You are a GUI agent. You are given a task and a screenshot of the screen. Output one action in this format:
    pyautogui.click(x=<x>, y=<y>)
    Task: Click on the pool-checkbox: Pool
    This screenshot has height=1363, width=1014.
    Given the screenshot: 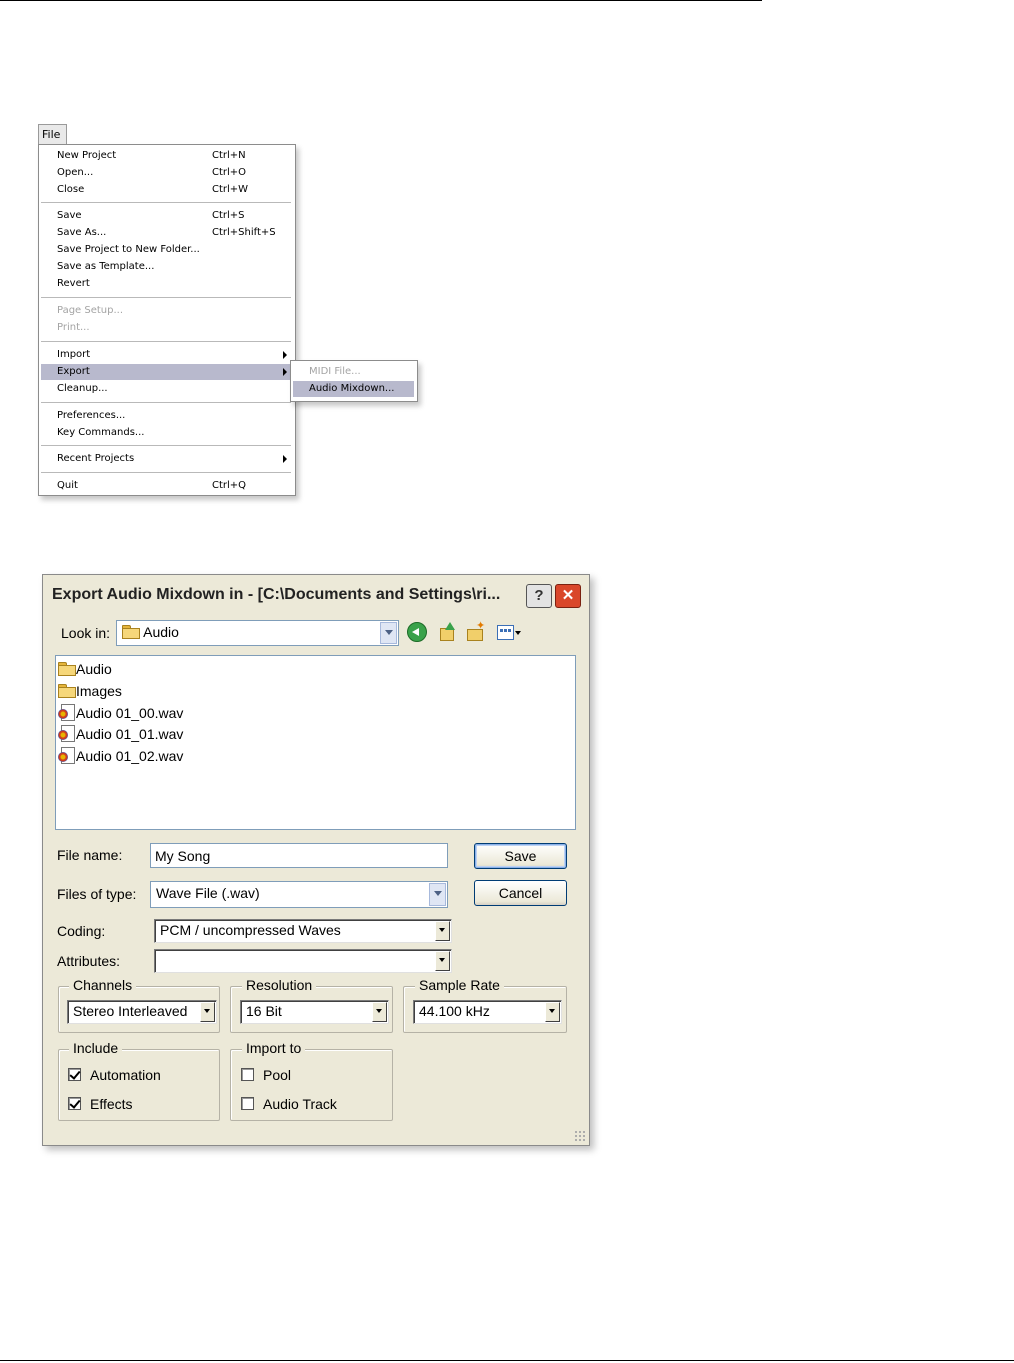 What is the action you would take?
    pyautogui.click(x=311, y=1076)
    